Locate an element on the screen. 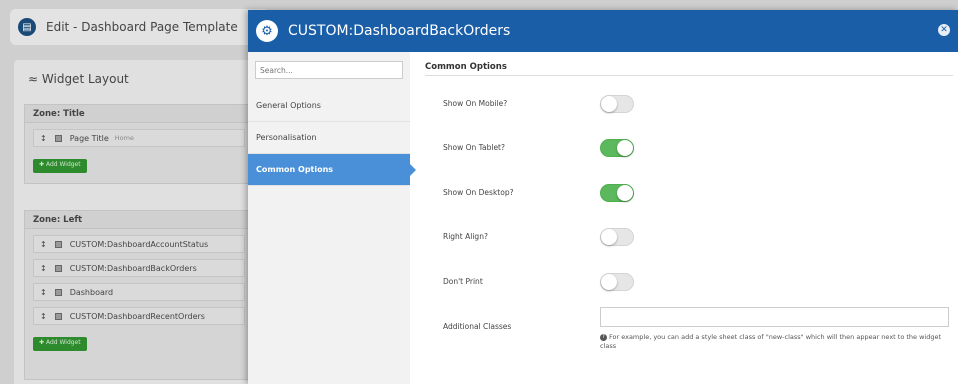  show-on-desktop-toggle is located at coordinates (617, 193).